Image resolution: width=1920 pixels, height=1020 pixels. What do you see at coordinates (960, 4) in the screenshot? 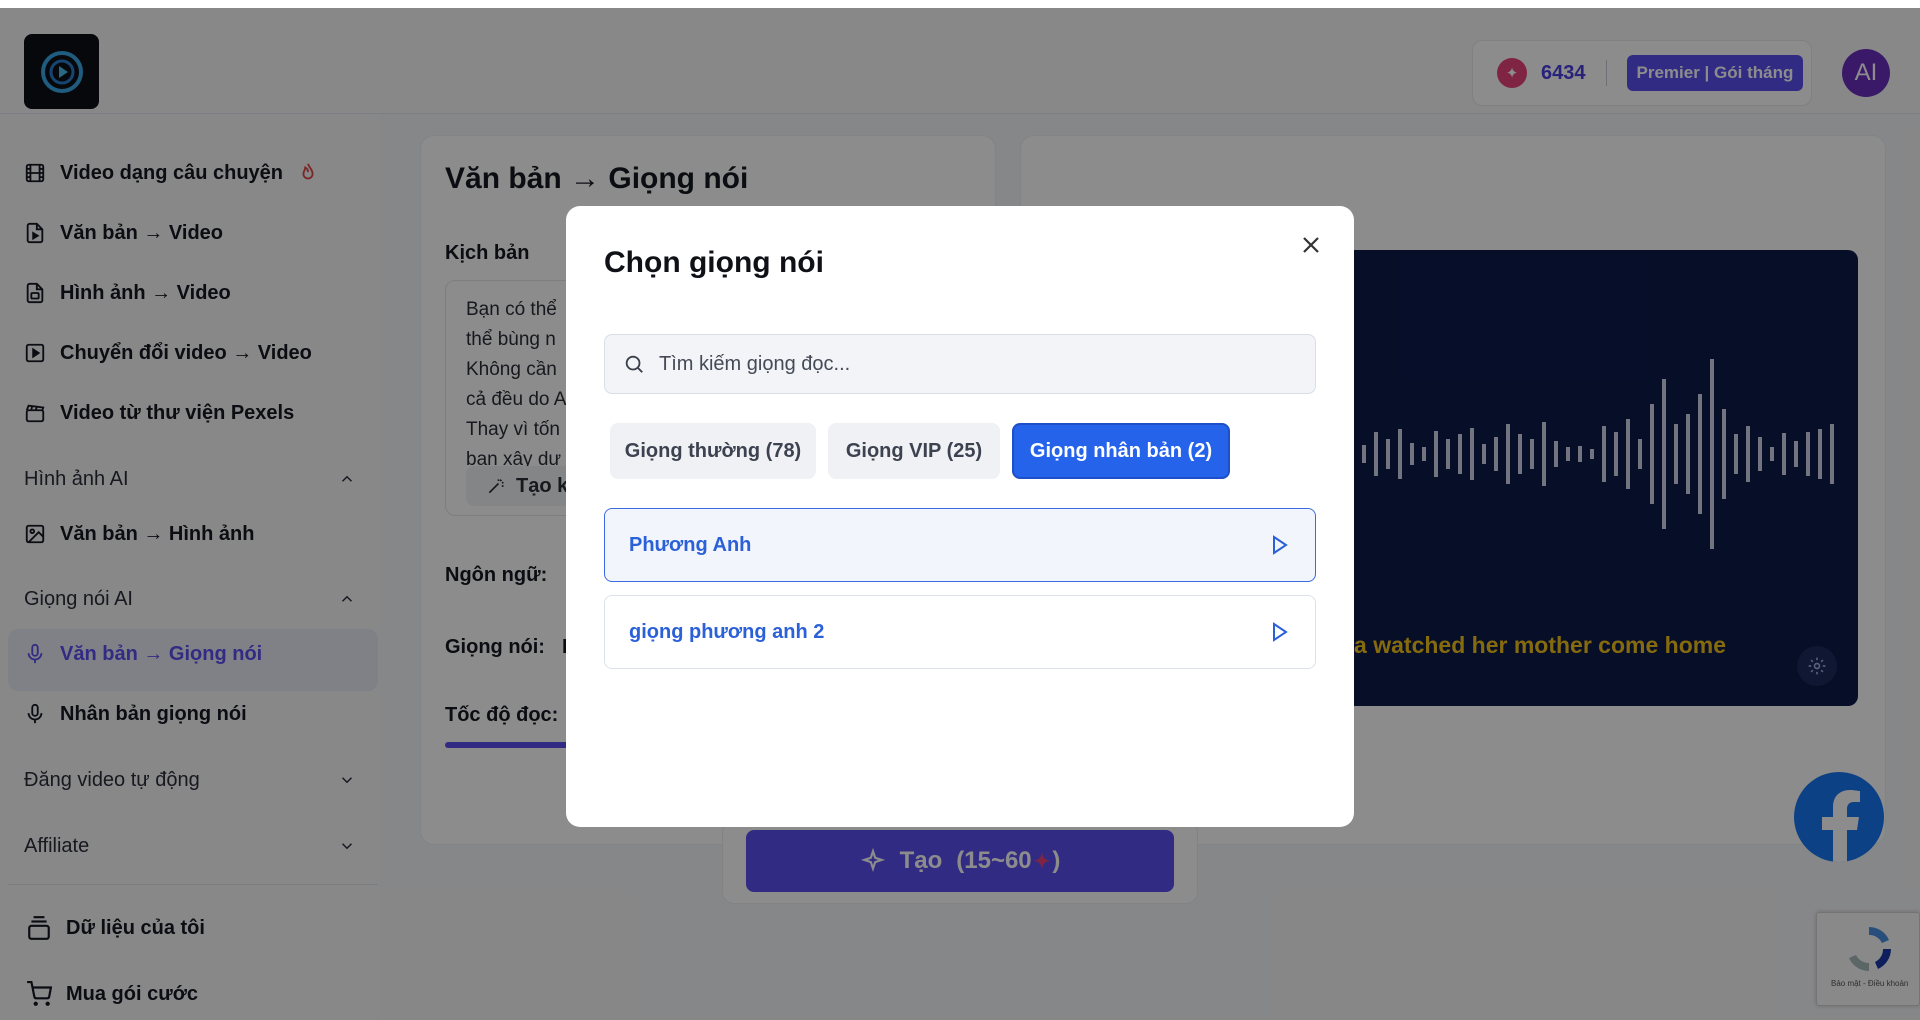
I see `top-strip` at bounding box center [960, 4].